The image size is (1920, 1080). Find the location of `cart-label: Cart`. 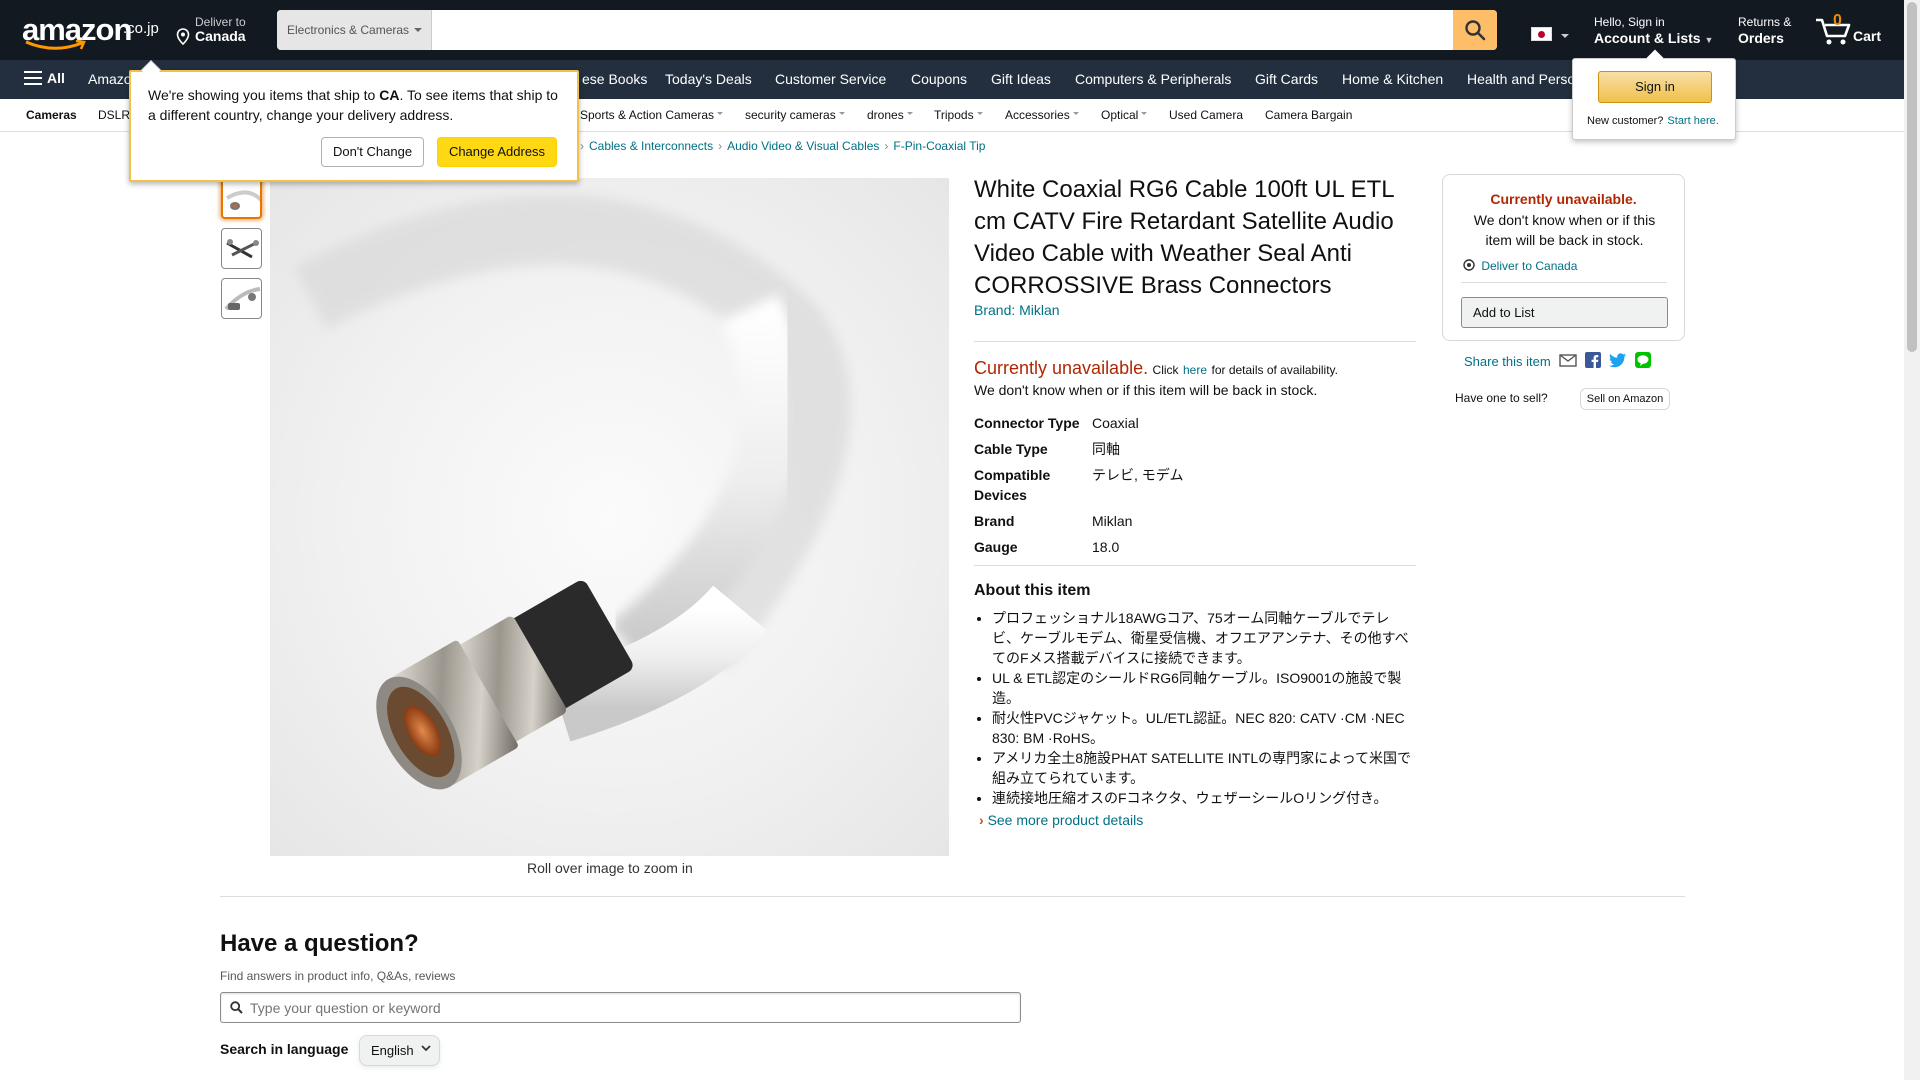

cart-label: Cart is located at coordinates (1867, 36).